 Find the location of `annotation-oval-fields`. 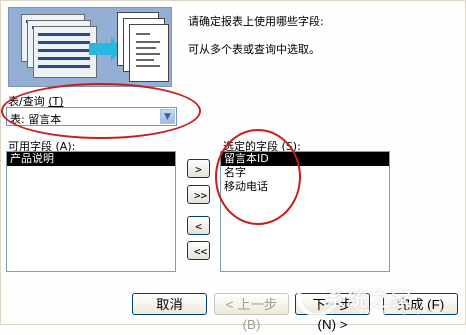

annotation-oval-fields is located at coordinates (258, 177).